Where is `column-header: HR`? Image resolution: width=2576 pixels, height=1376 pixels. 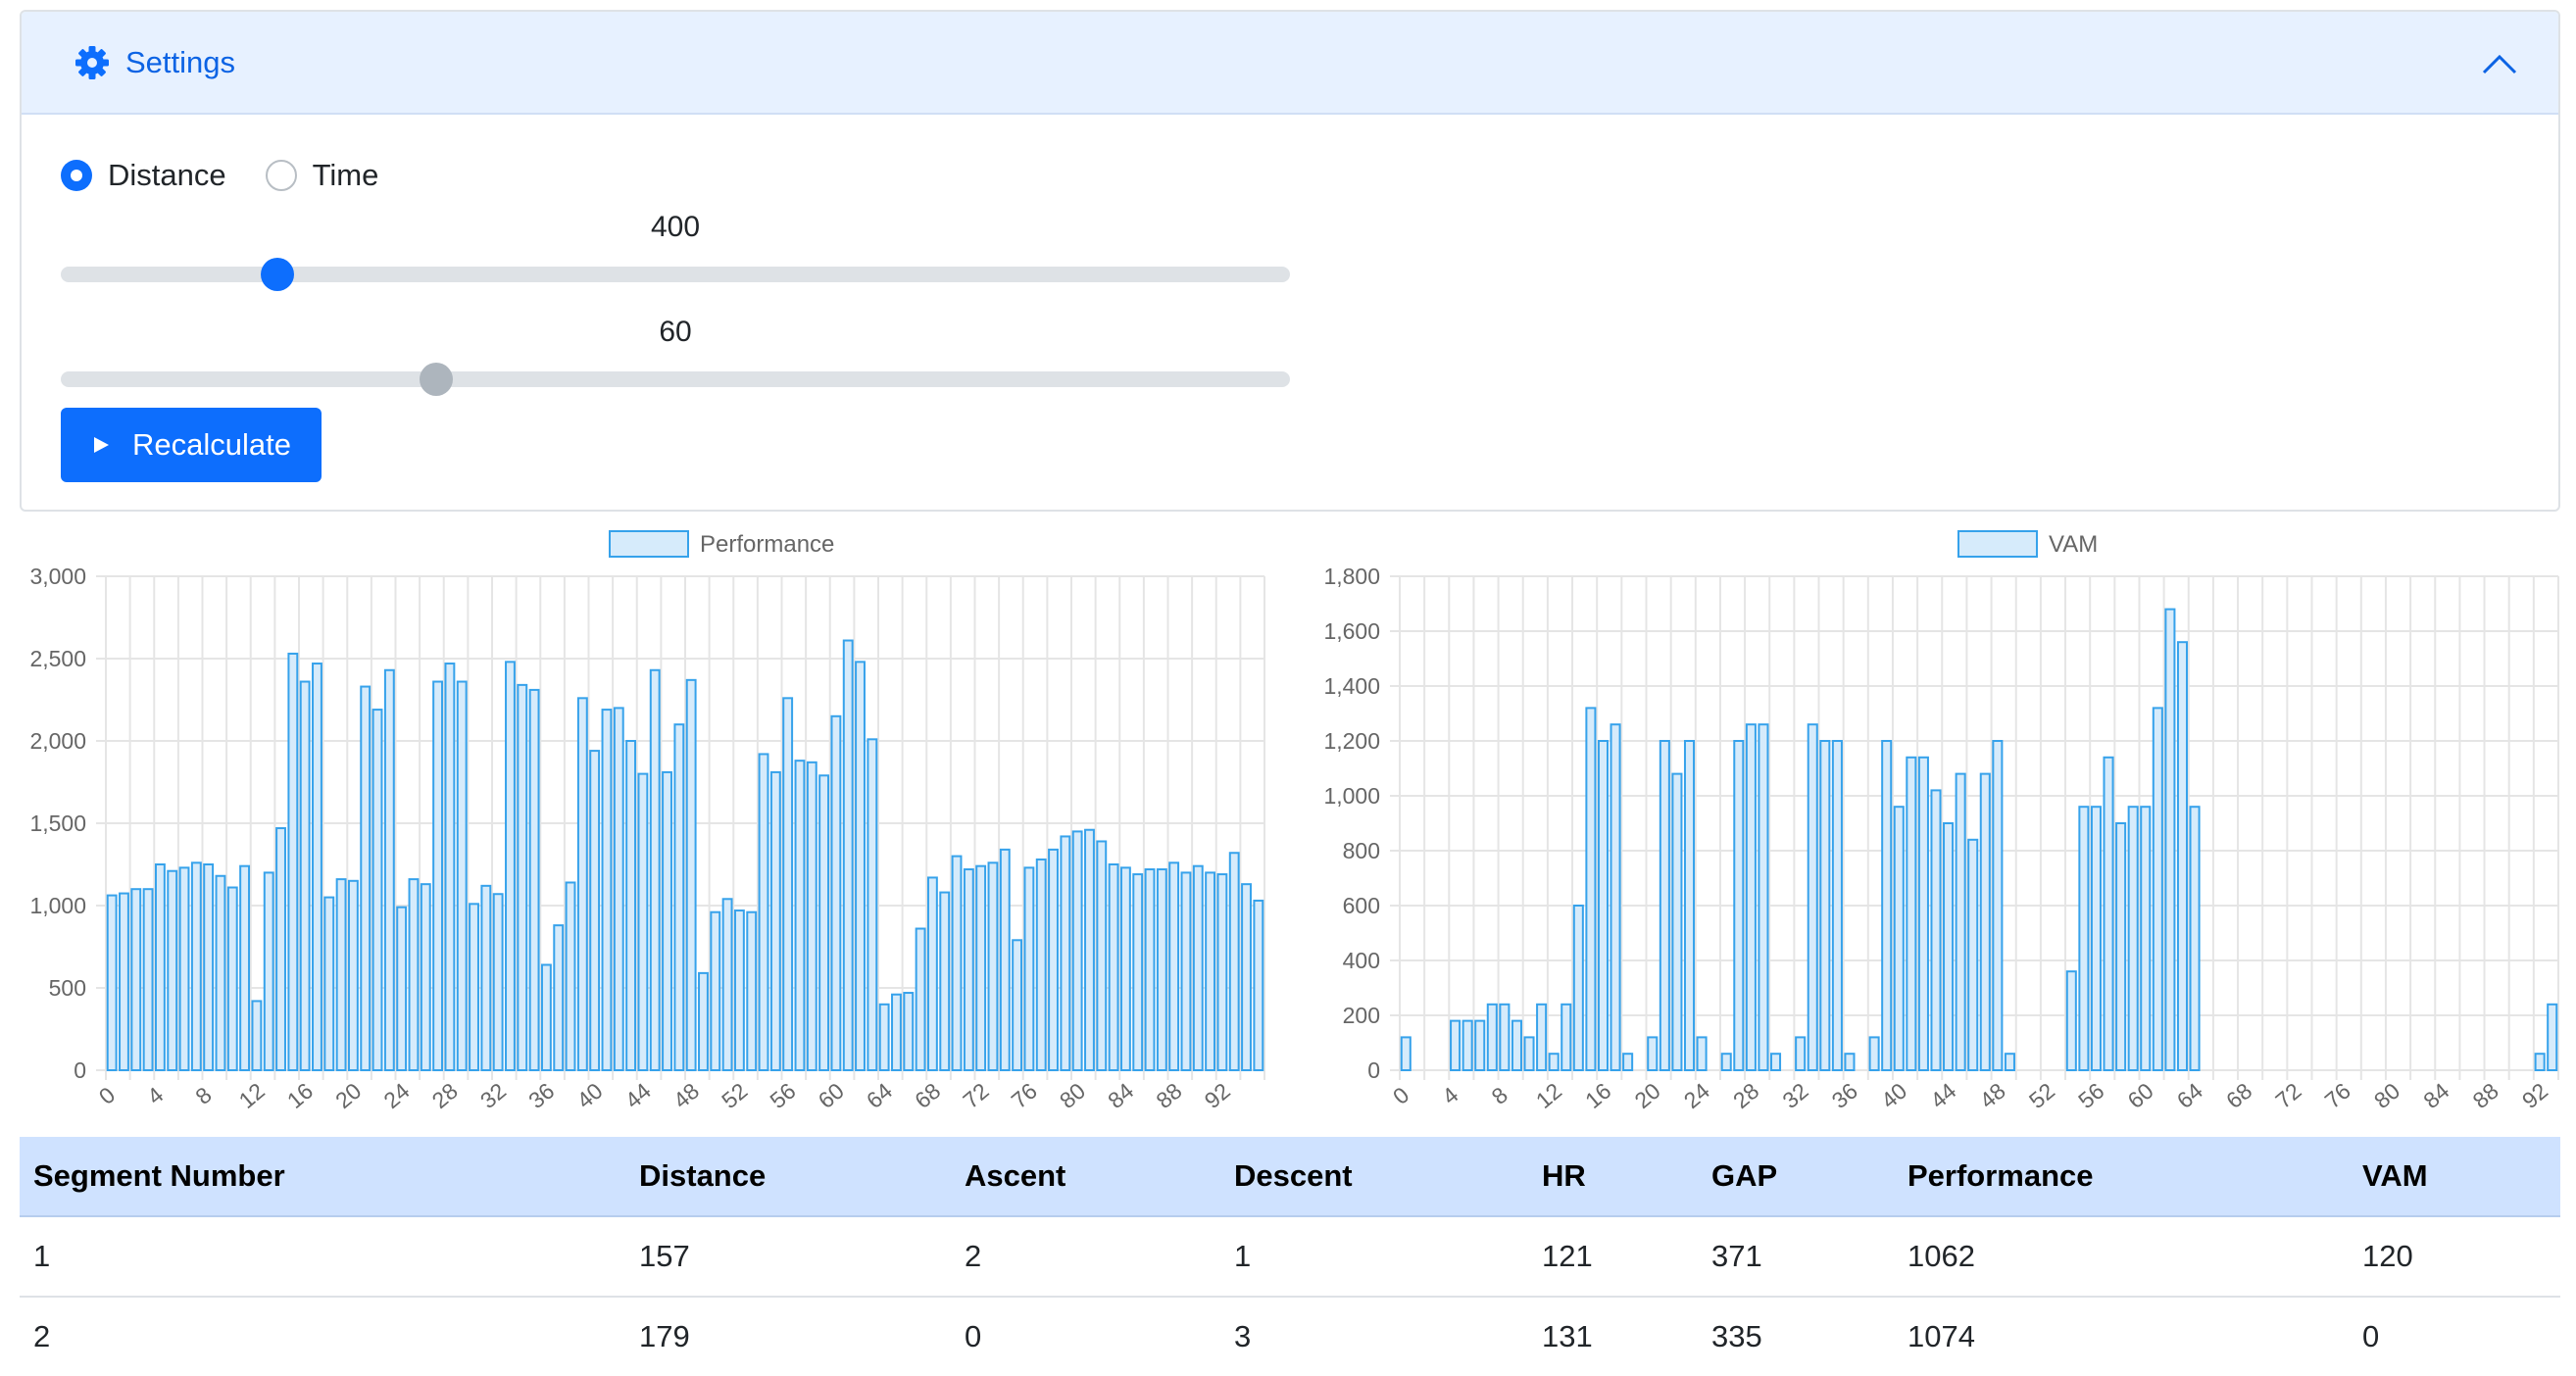
column-header: HR is located at coordinates (1564, 1176).